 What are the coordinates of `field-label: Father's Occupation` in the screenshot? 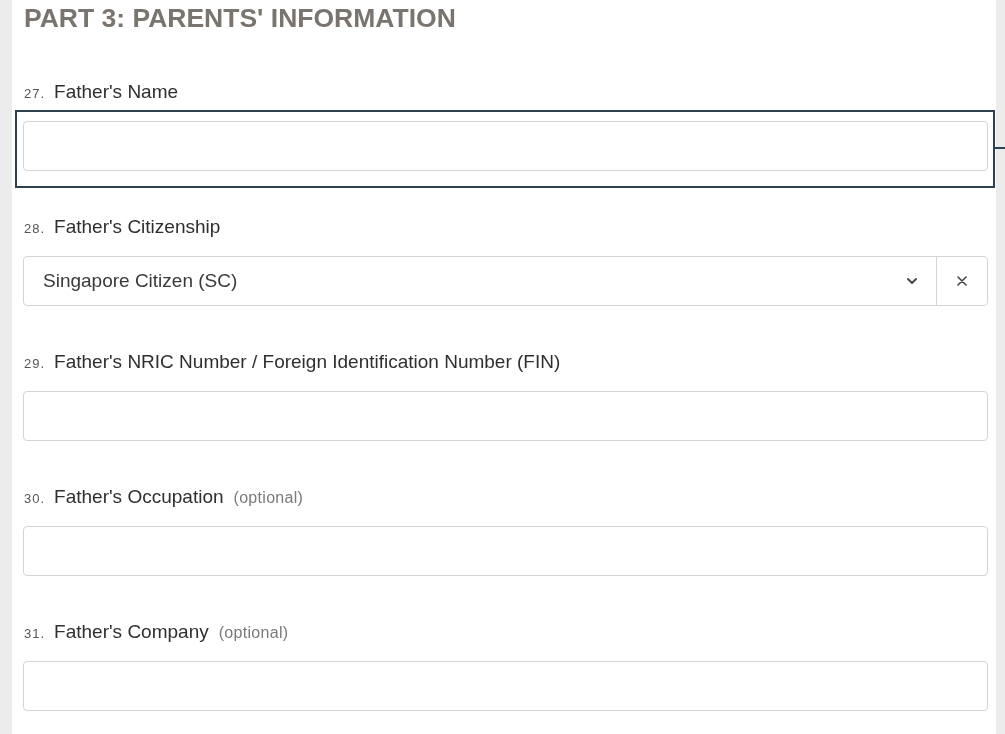 It's located at (139, 497).